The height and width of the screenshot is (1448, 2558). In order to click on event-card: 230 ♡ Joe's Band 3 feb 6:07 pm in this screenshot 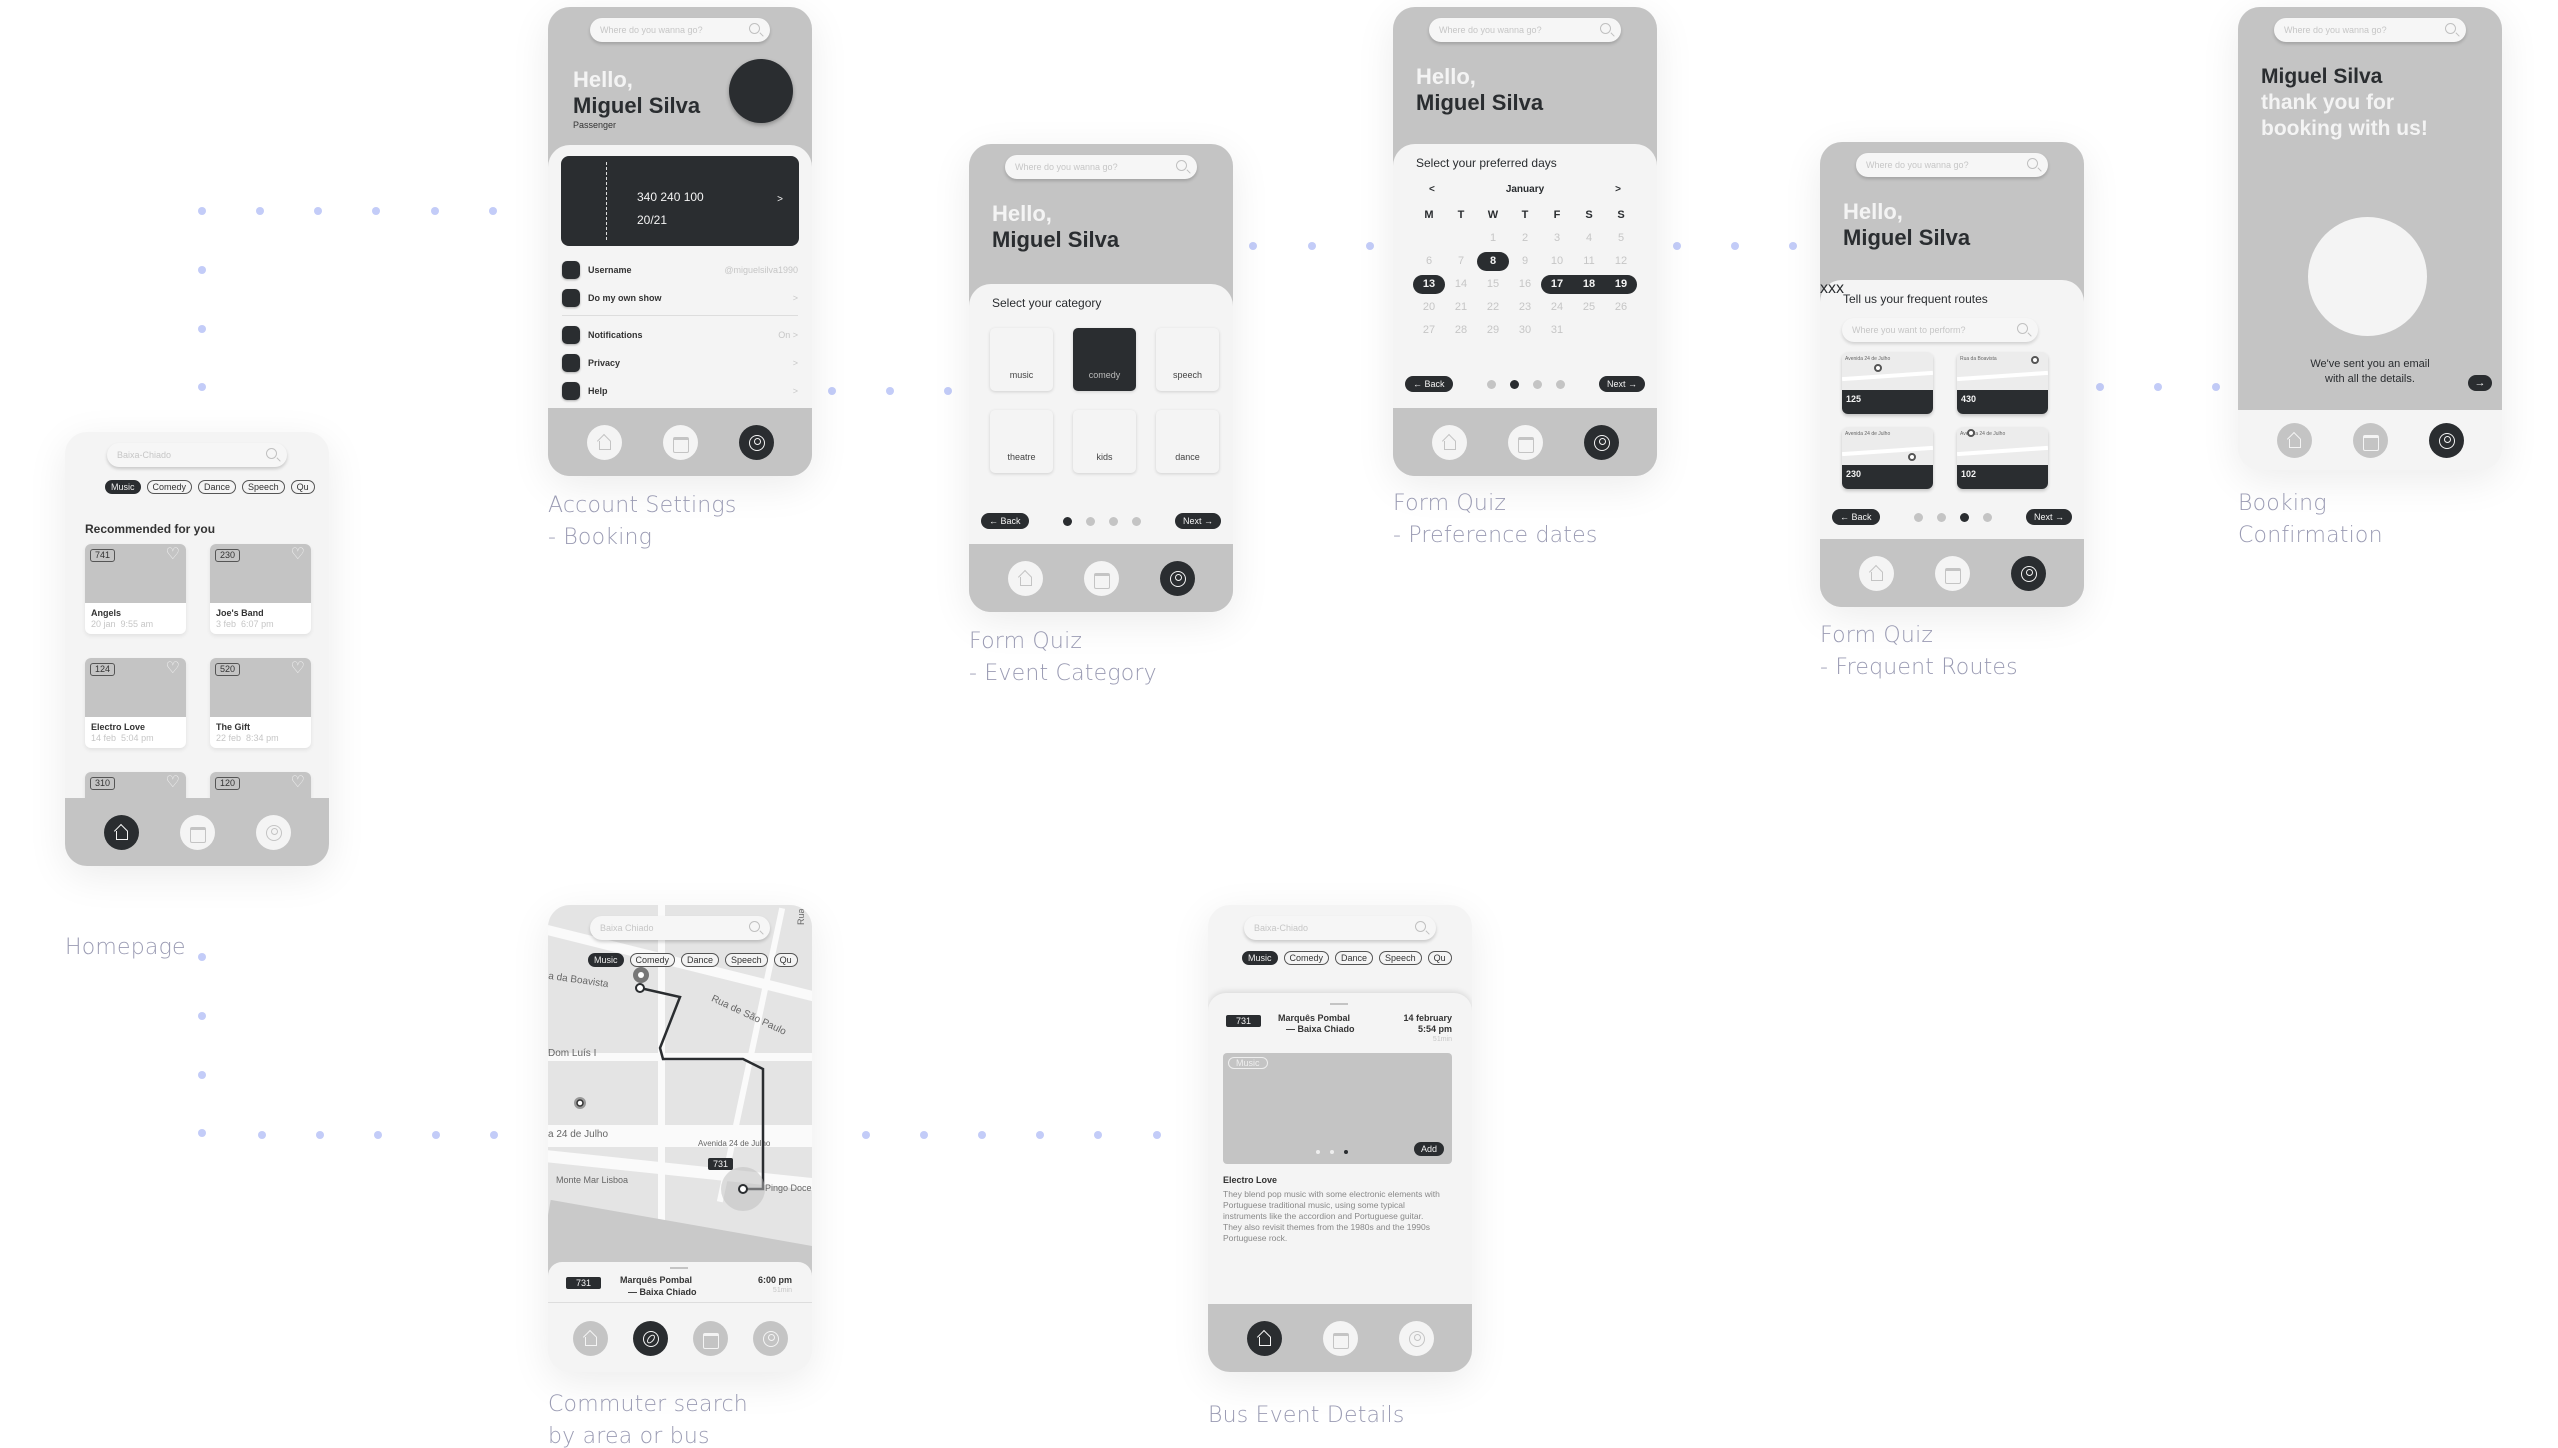, I will do `click(260, 589)`.